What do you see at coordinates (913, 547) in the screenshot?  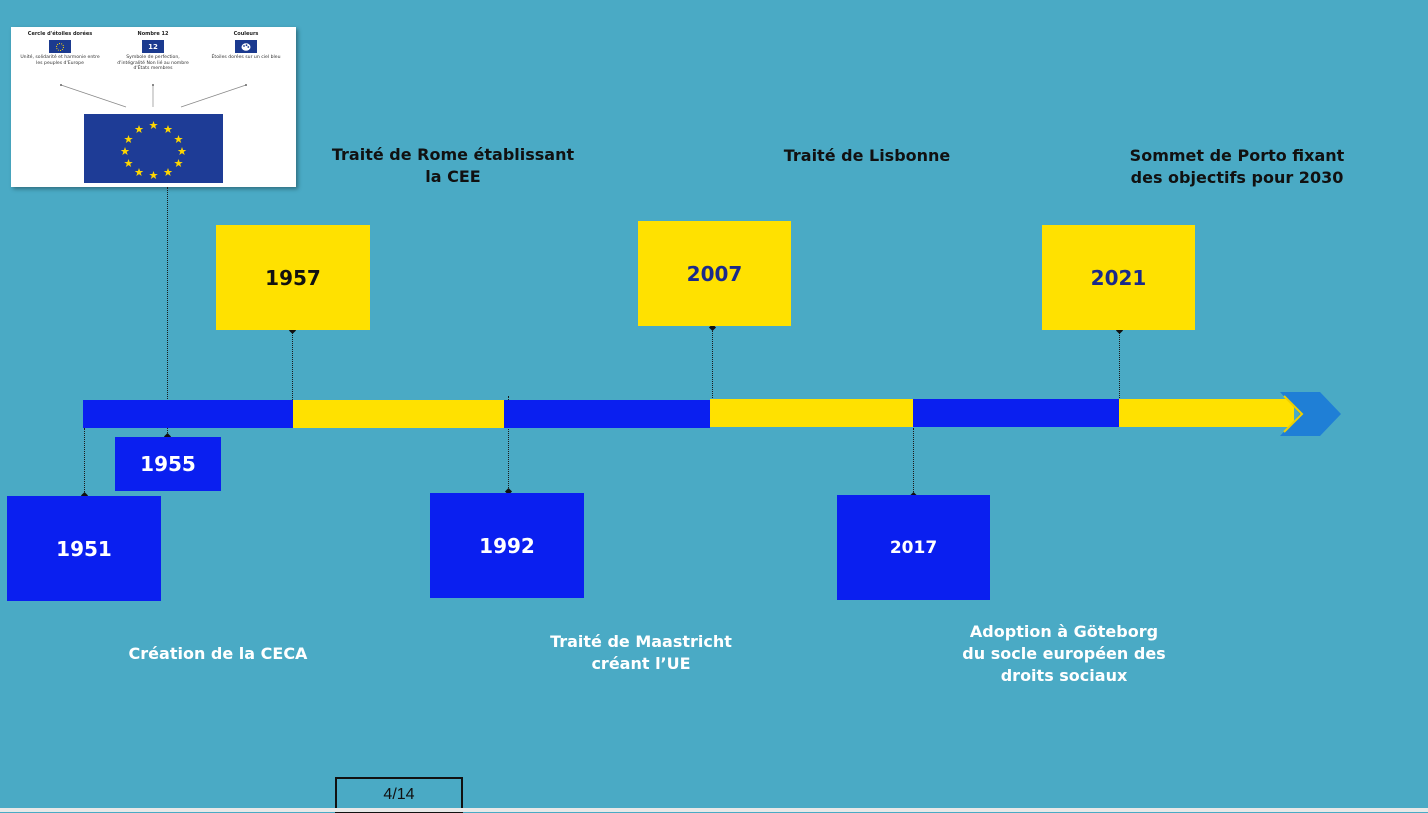 I see `year-box-2017: 2017` at bounding box center [913, 547].